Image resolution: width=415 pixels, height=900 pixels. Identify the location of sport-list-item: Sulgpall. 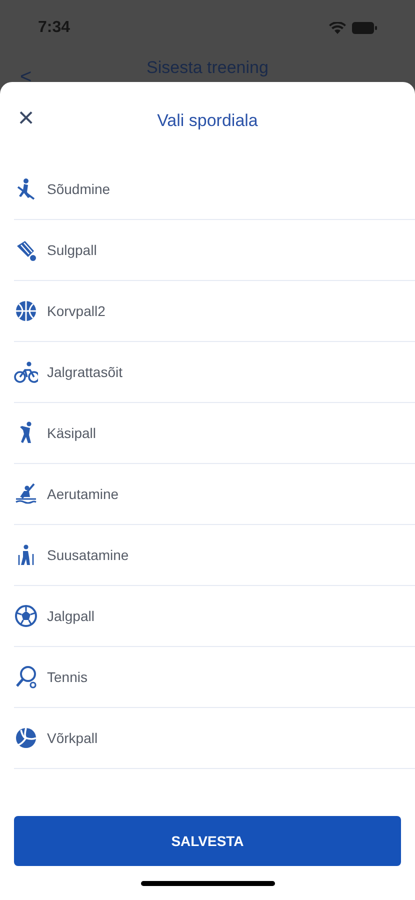
(214, 250).